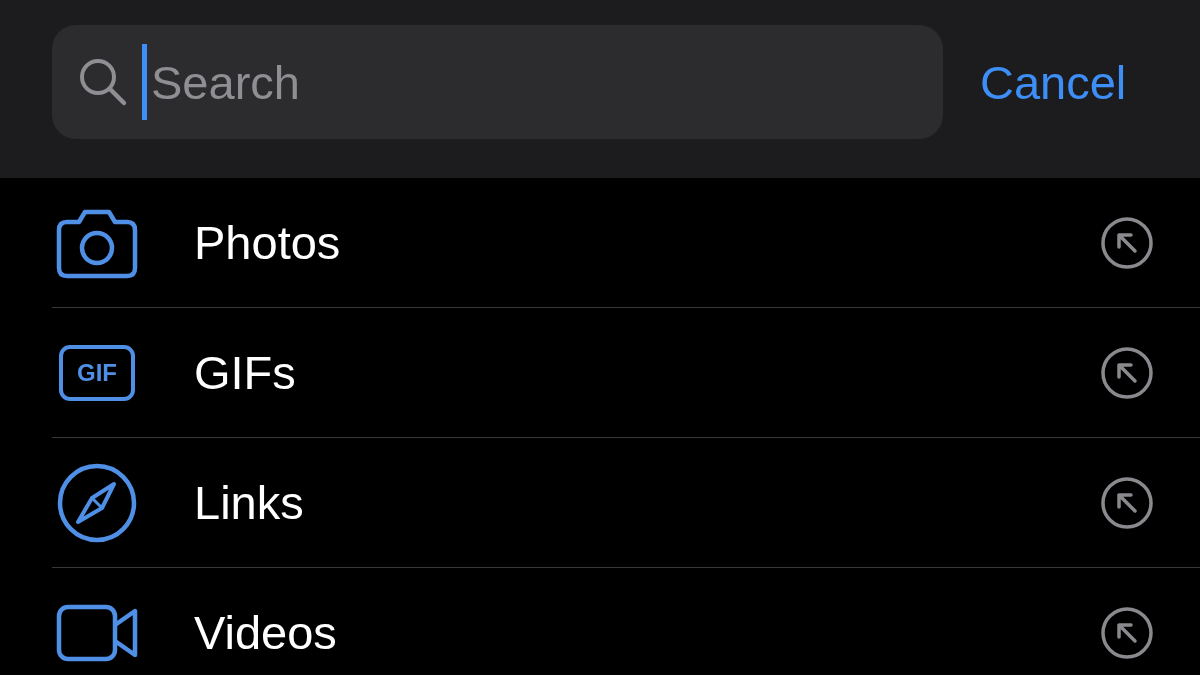  What do you see at coordinates (97, 502) in the screenshot?
I see `compass-icon` at bounding box center [97, 502].